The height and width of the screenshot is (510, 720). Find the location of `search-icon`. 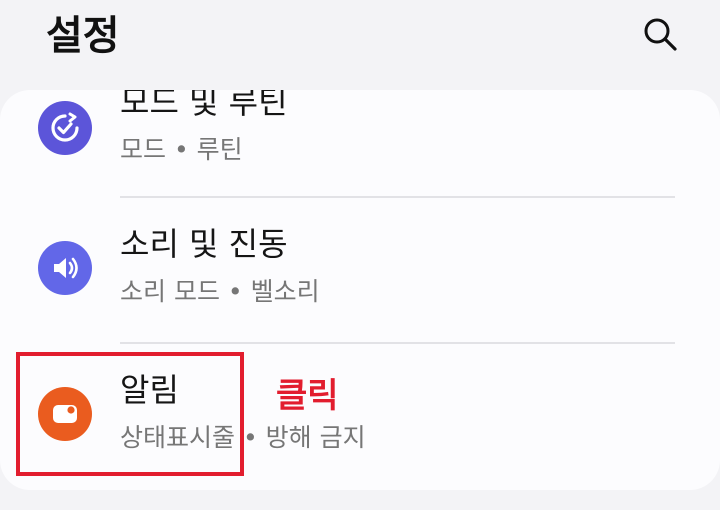

search-icon is located at coordinates (660, 34).